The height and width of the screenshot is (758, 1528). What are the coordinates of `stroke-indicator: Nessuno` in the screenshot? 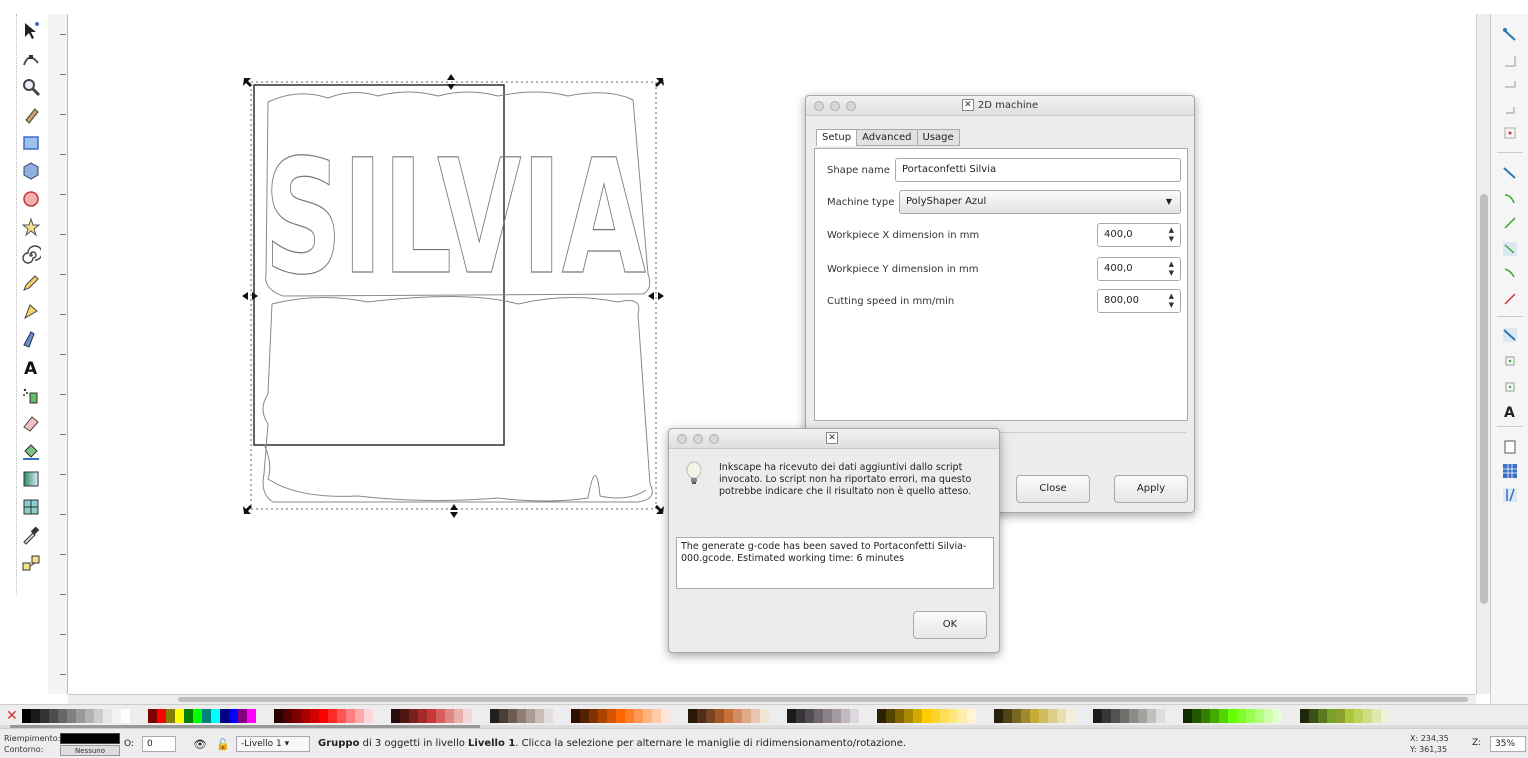 It's located at (90, 750).